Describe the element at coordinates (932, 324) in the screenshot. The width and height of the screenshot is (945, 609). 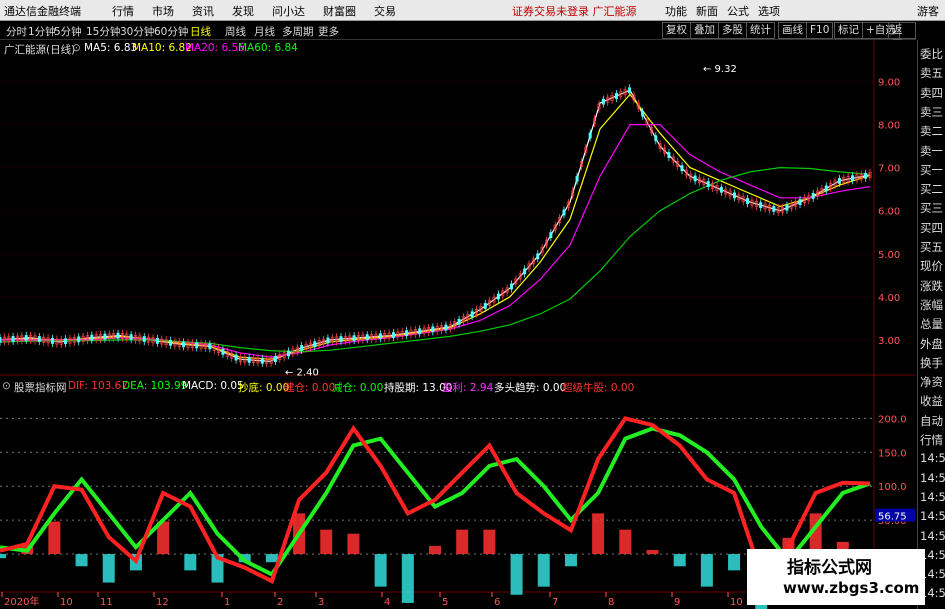
I see `sidebar-item-14: 总量` at that location.